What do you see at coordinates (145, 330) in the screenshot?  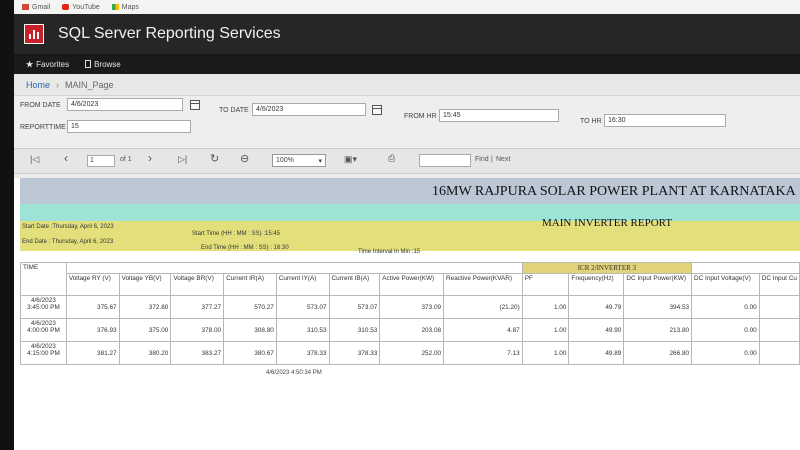 I see `table-cell: 375.00` at bounding box center [145, 330].